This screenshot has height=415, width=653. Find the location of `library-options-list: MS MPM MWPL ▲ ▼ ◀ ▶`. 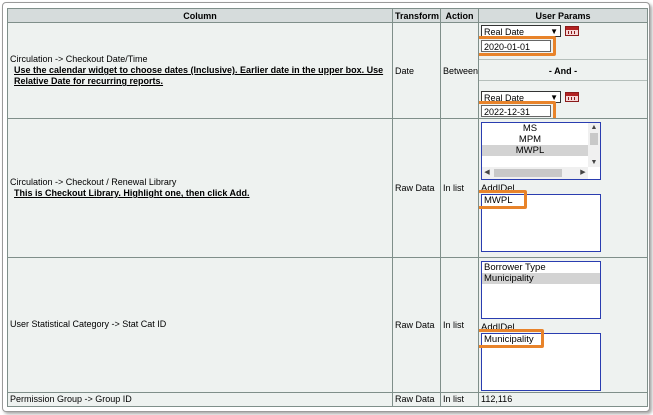

library-options-list: MS MPM MWPL ▲ ▼ ◀ ▶ is located at coordinates (541, 151).